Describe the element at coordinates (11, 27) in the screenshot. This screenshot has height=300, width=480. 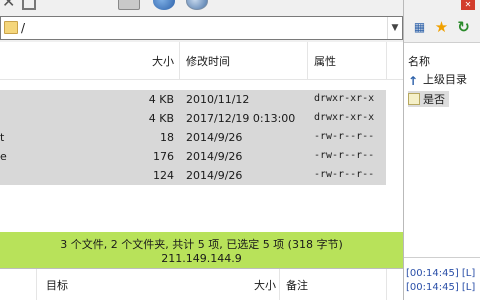
I see `folder-icon` at that location.